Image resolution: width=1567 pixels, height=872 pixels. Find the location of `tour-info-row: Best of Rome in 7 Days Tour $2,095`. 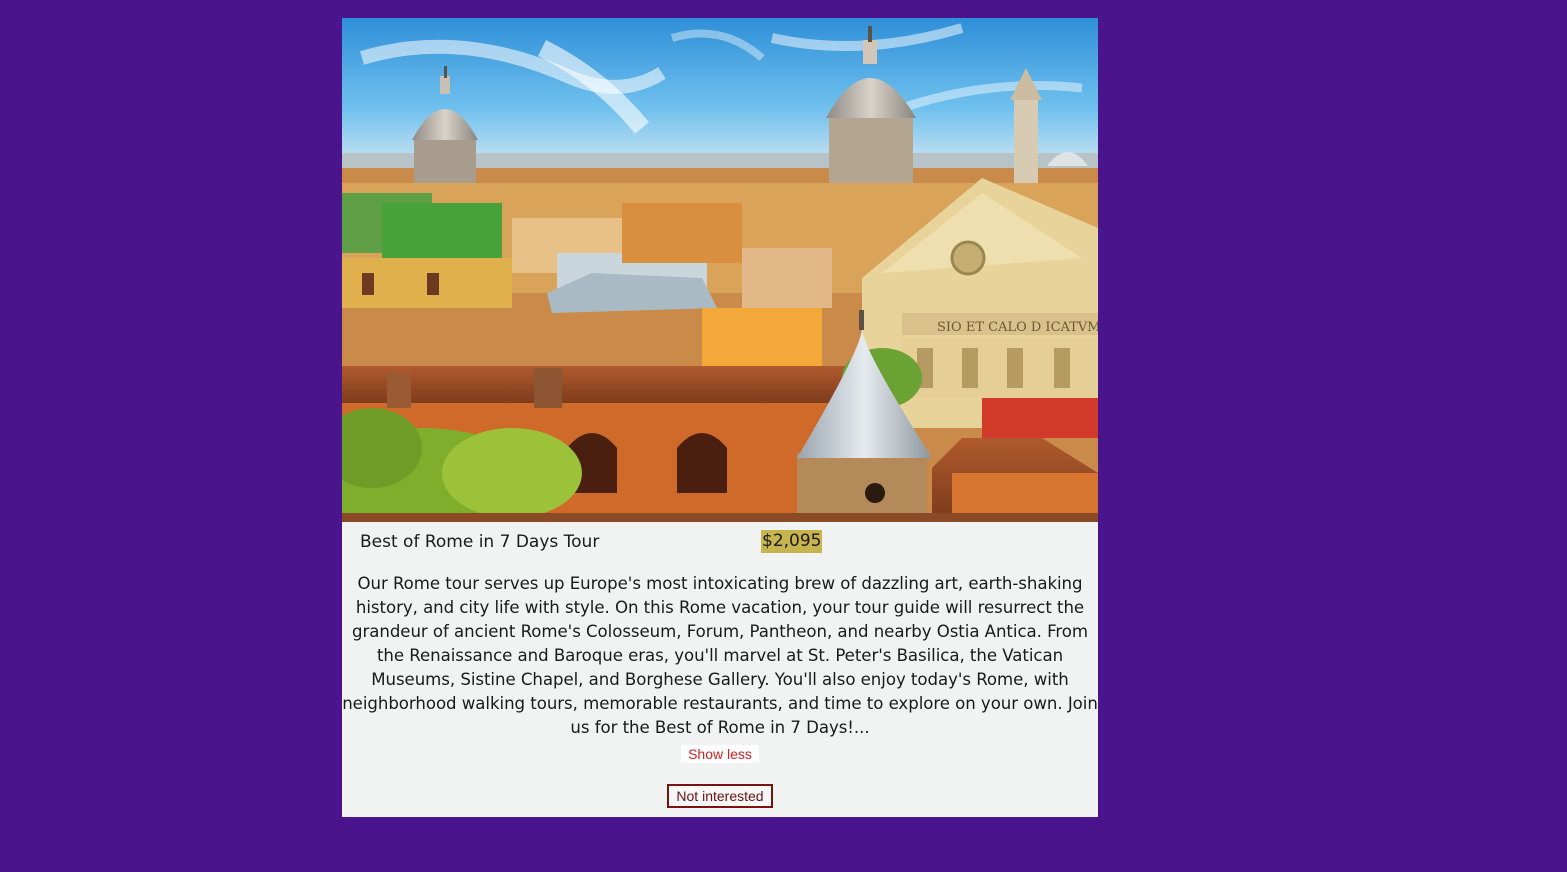

tour-info-row: Best of Rome in 7 Days Tour $2,095 is located at coordinates (720, 542).